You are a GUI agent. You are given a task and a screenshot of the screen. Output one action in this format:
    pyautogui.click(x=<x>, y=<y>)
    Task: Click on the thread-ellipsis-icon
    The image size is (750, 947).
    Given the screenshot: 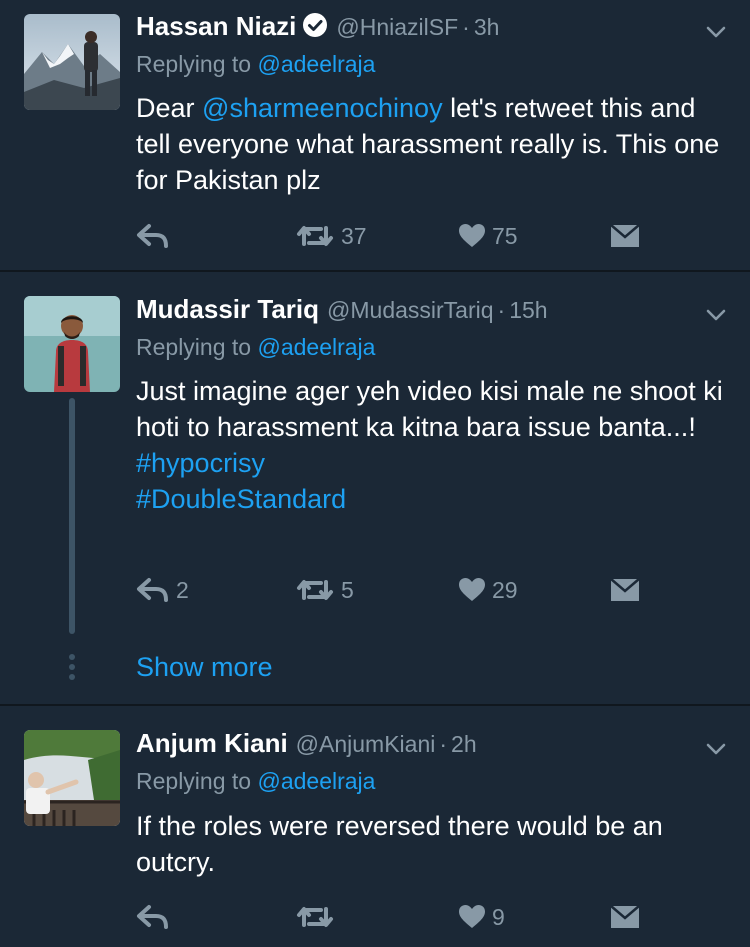 What is the action you would take?
    pyautogui.click(x=72, y=669)
    